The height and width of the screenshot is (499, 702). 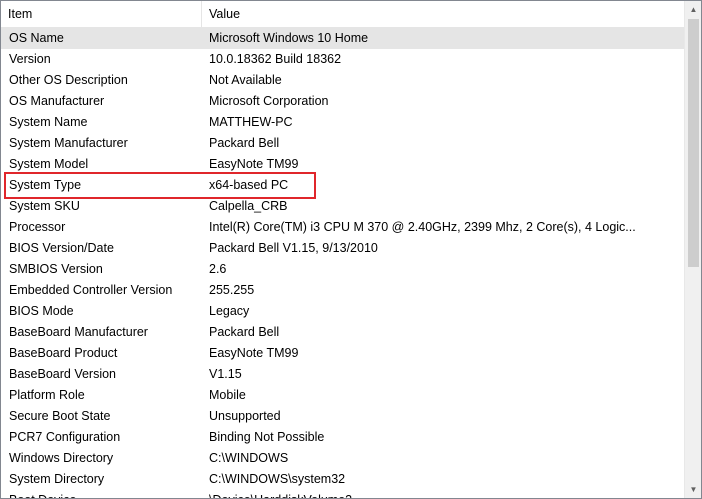 What do you see at coordinates (342, 437) in the screenshot?
I see `table-row: PCR7 Configuration Binding Not Possible` at bounding box center [342, 437].